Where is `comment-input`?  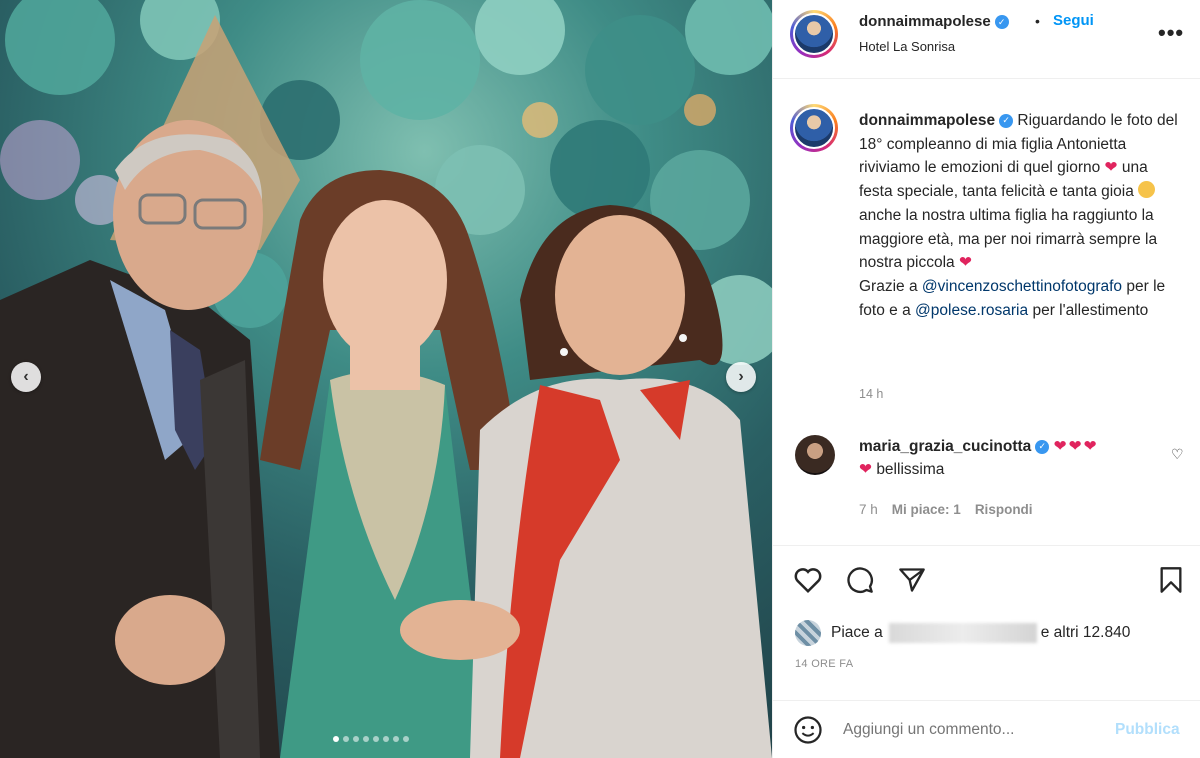
comment-input is located at coordinates (968, 730).